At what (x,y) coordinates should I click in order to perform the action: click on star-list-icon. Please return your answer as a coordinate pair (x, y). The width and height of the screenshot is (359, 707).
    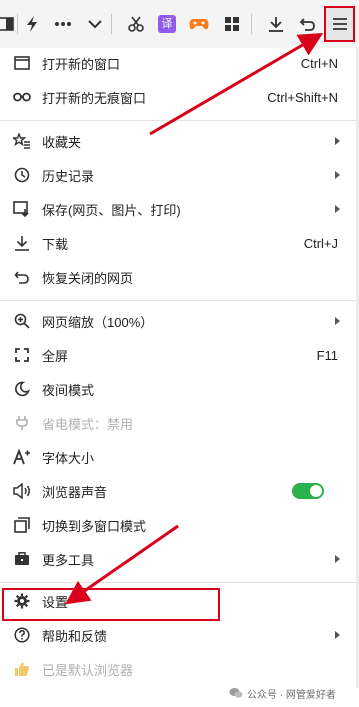
    Looking at the image, I should click on (22, 141).